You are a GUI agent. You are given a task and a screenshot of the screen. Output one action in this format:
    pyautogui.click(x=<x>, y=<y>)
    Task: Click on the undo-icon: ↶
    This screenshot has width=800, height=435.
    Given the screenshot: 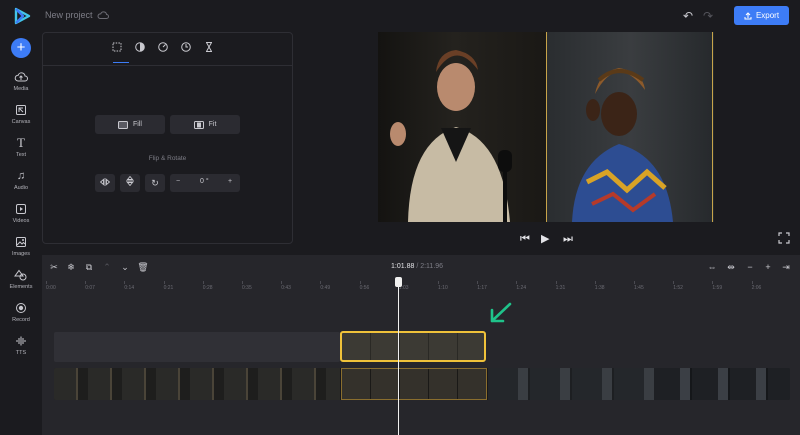 What is the action you would take?
    pyautogui.click(x=688, y=16)
    